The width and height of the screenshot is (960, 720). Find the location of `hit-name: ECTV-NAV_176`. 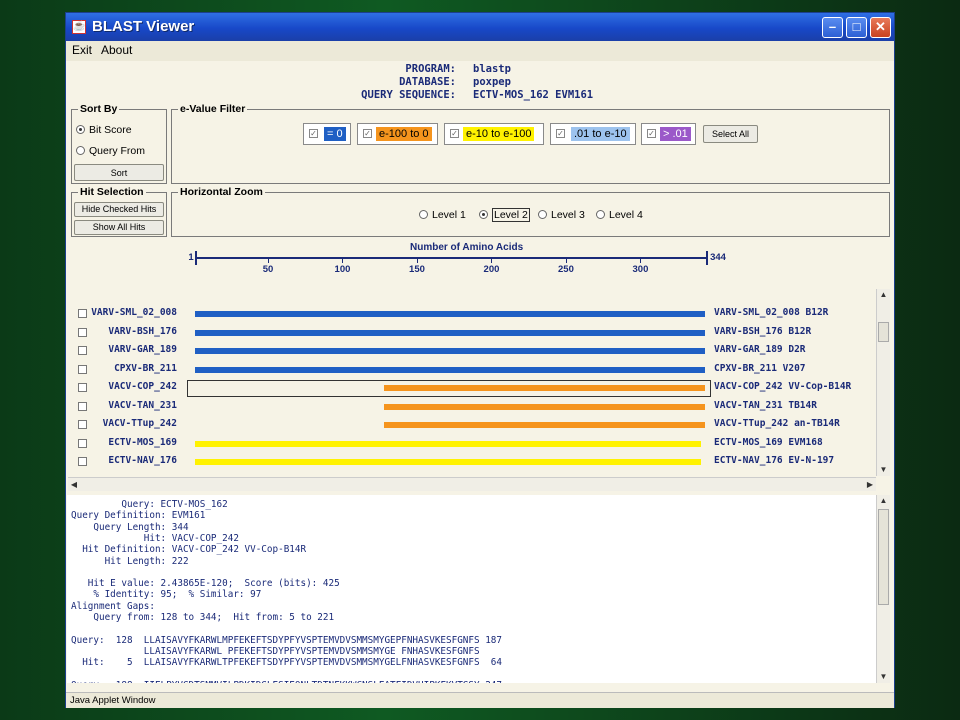

hit-name: ECTV-NAV_176 is located at coordinates (142, 460).